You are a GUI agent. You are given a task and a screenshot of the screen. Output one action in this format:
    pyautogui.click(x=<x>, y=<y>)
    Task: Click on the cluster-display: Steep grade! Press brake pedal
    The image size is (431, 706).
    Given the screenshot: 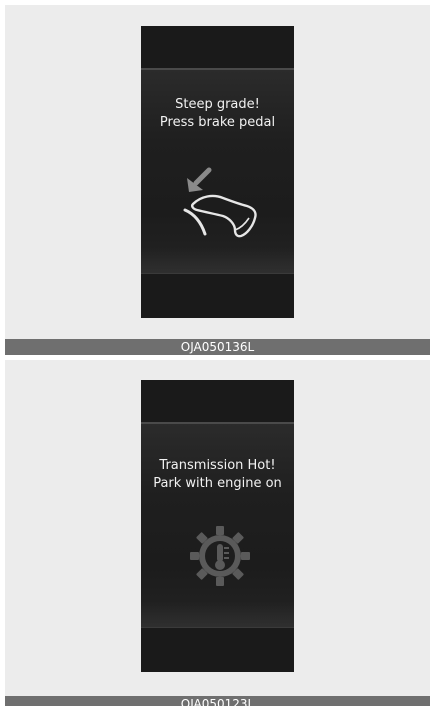 What is the action you would take?
    pyautogui.click(x=217, y=172)
    